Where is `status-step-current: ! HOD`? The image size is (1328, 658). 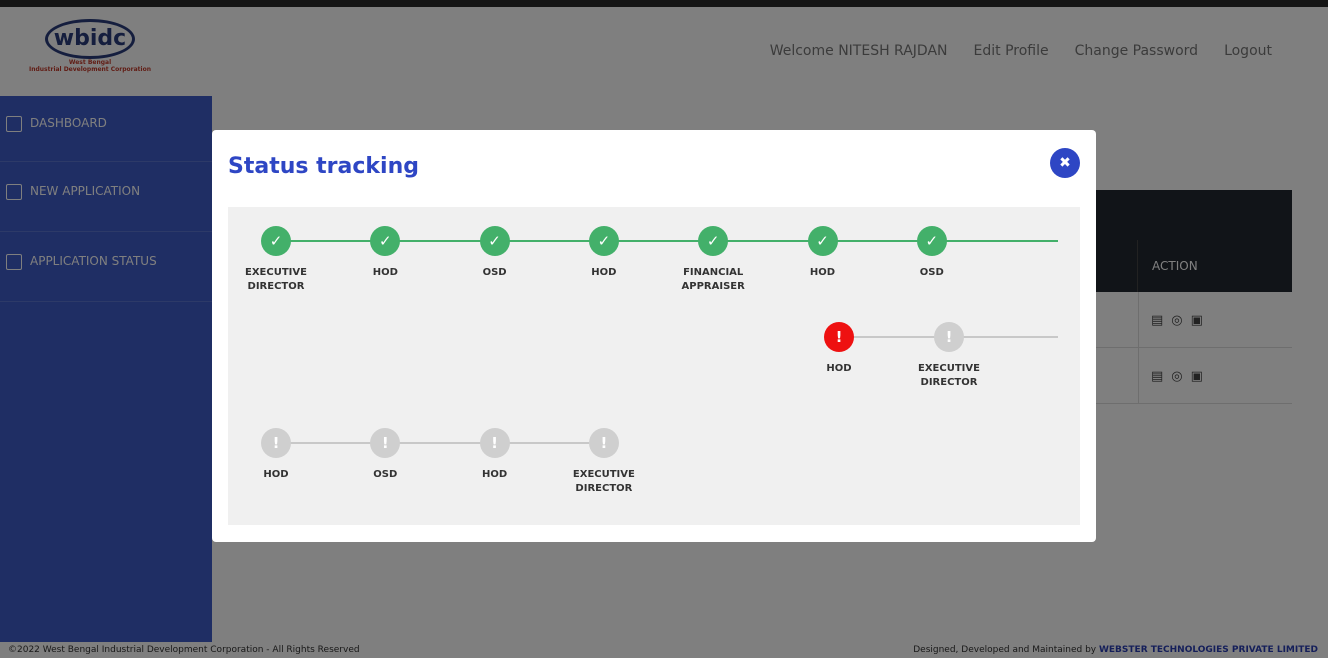 status-step-current: ! HOD is located at coordinates (839, 349).